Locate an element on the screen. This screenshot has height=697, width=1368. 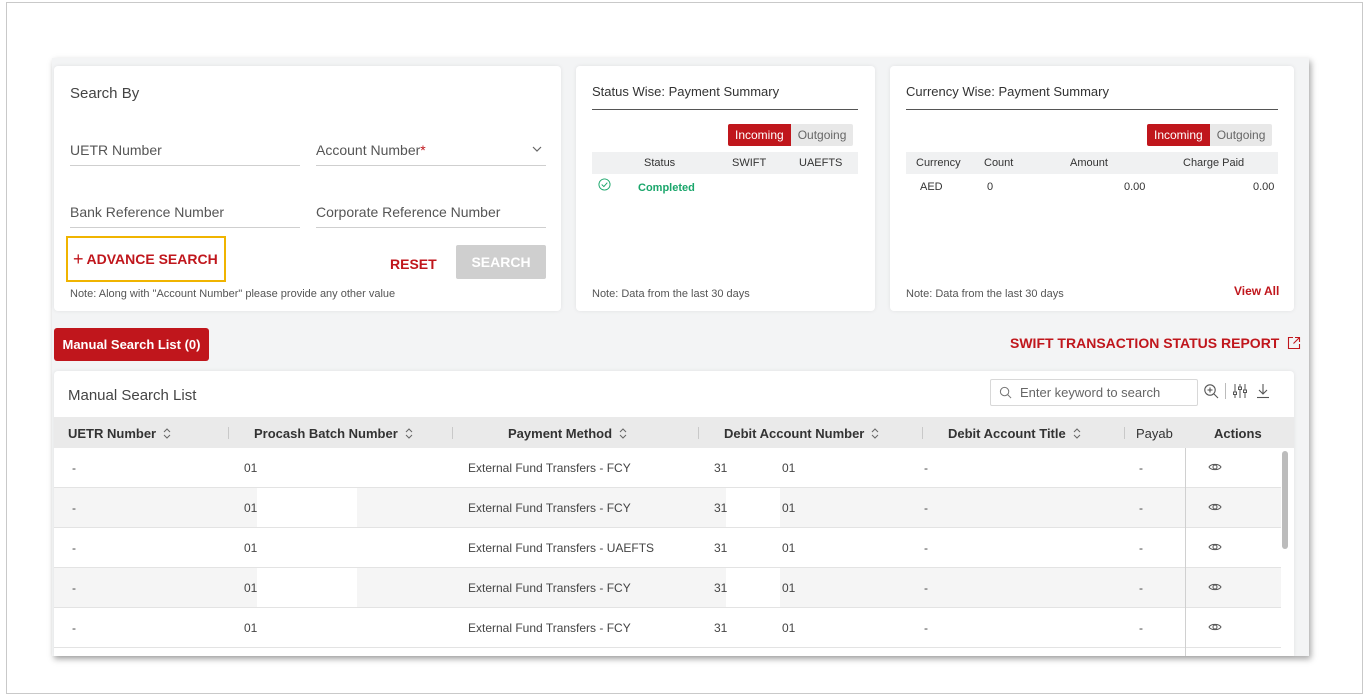
th-debit-account-number: Debit Account Number is located at coordinates (801, 433).